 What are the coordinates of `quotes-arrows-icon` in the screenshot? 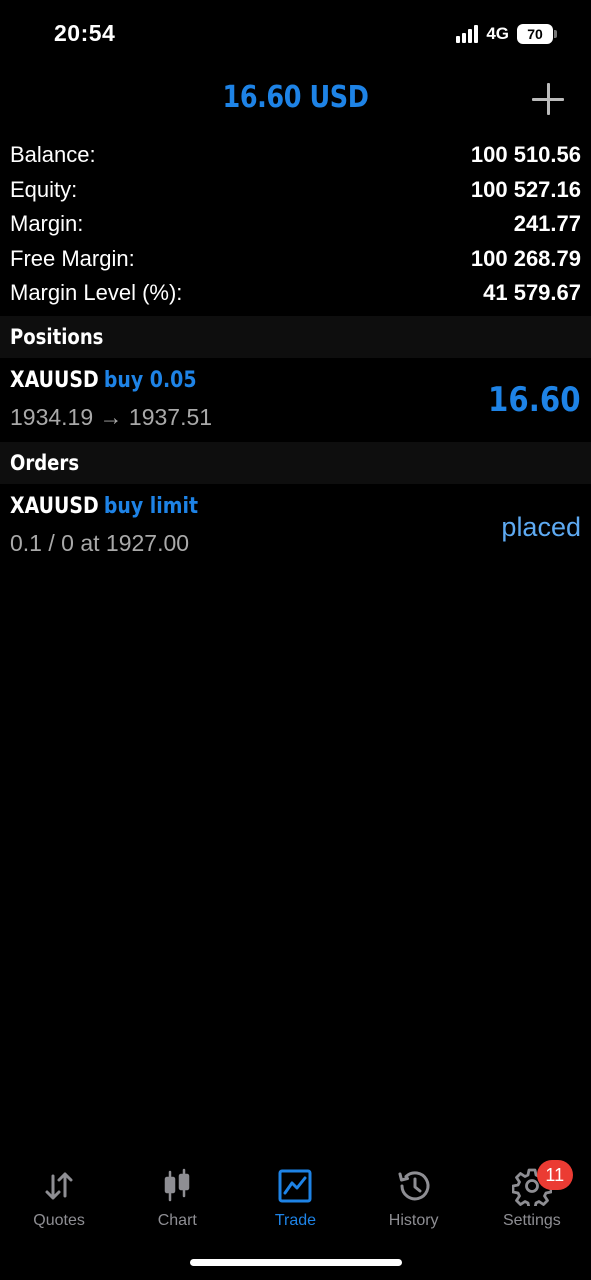 It's located at (59, 1186).